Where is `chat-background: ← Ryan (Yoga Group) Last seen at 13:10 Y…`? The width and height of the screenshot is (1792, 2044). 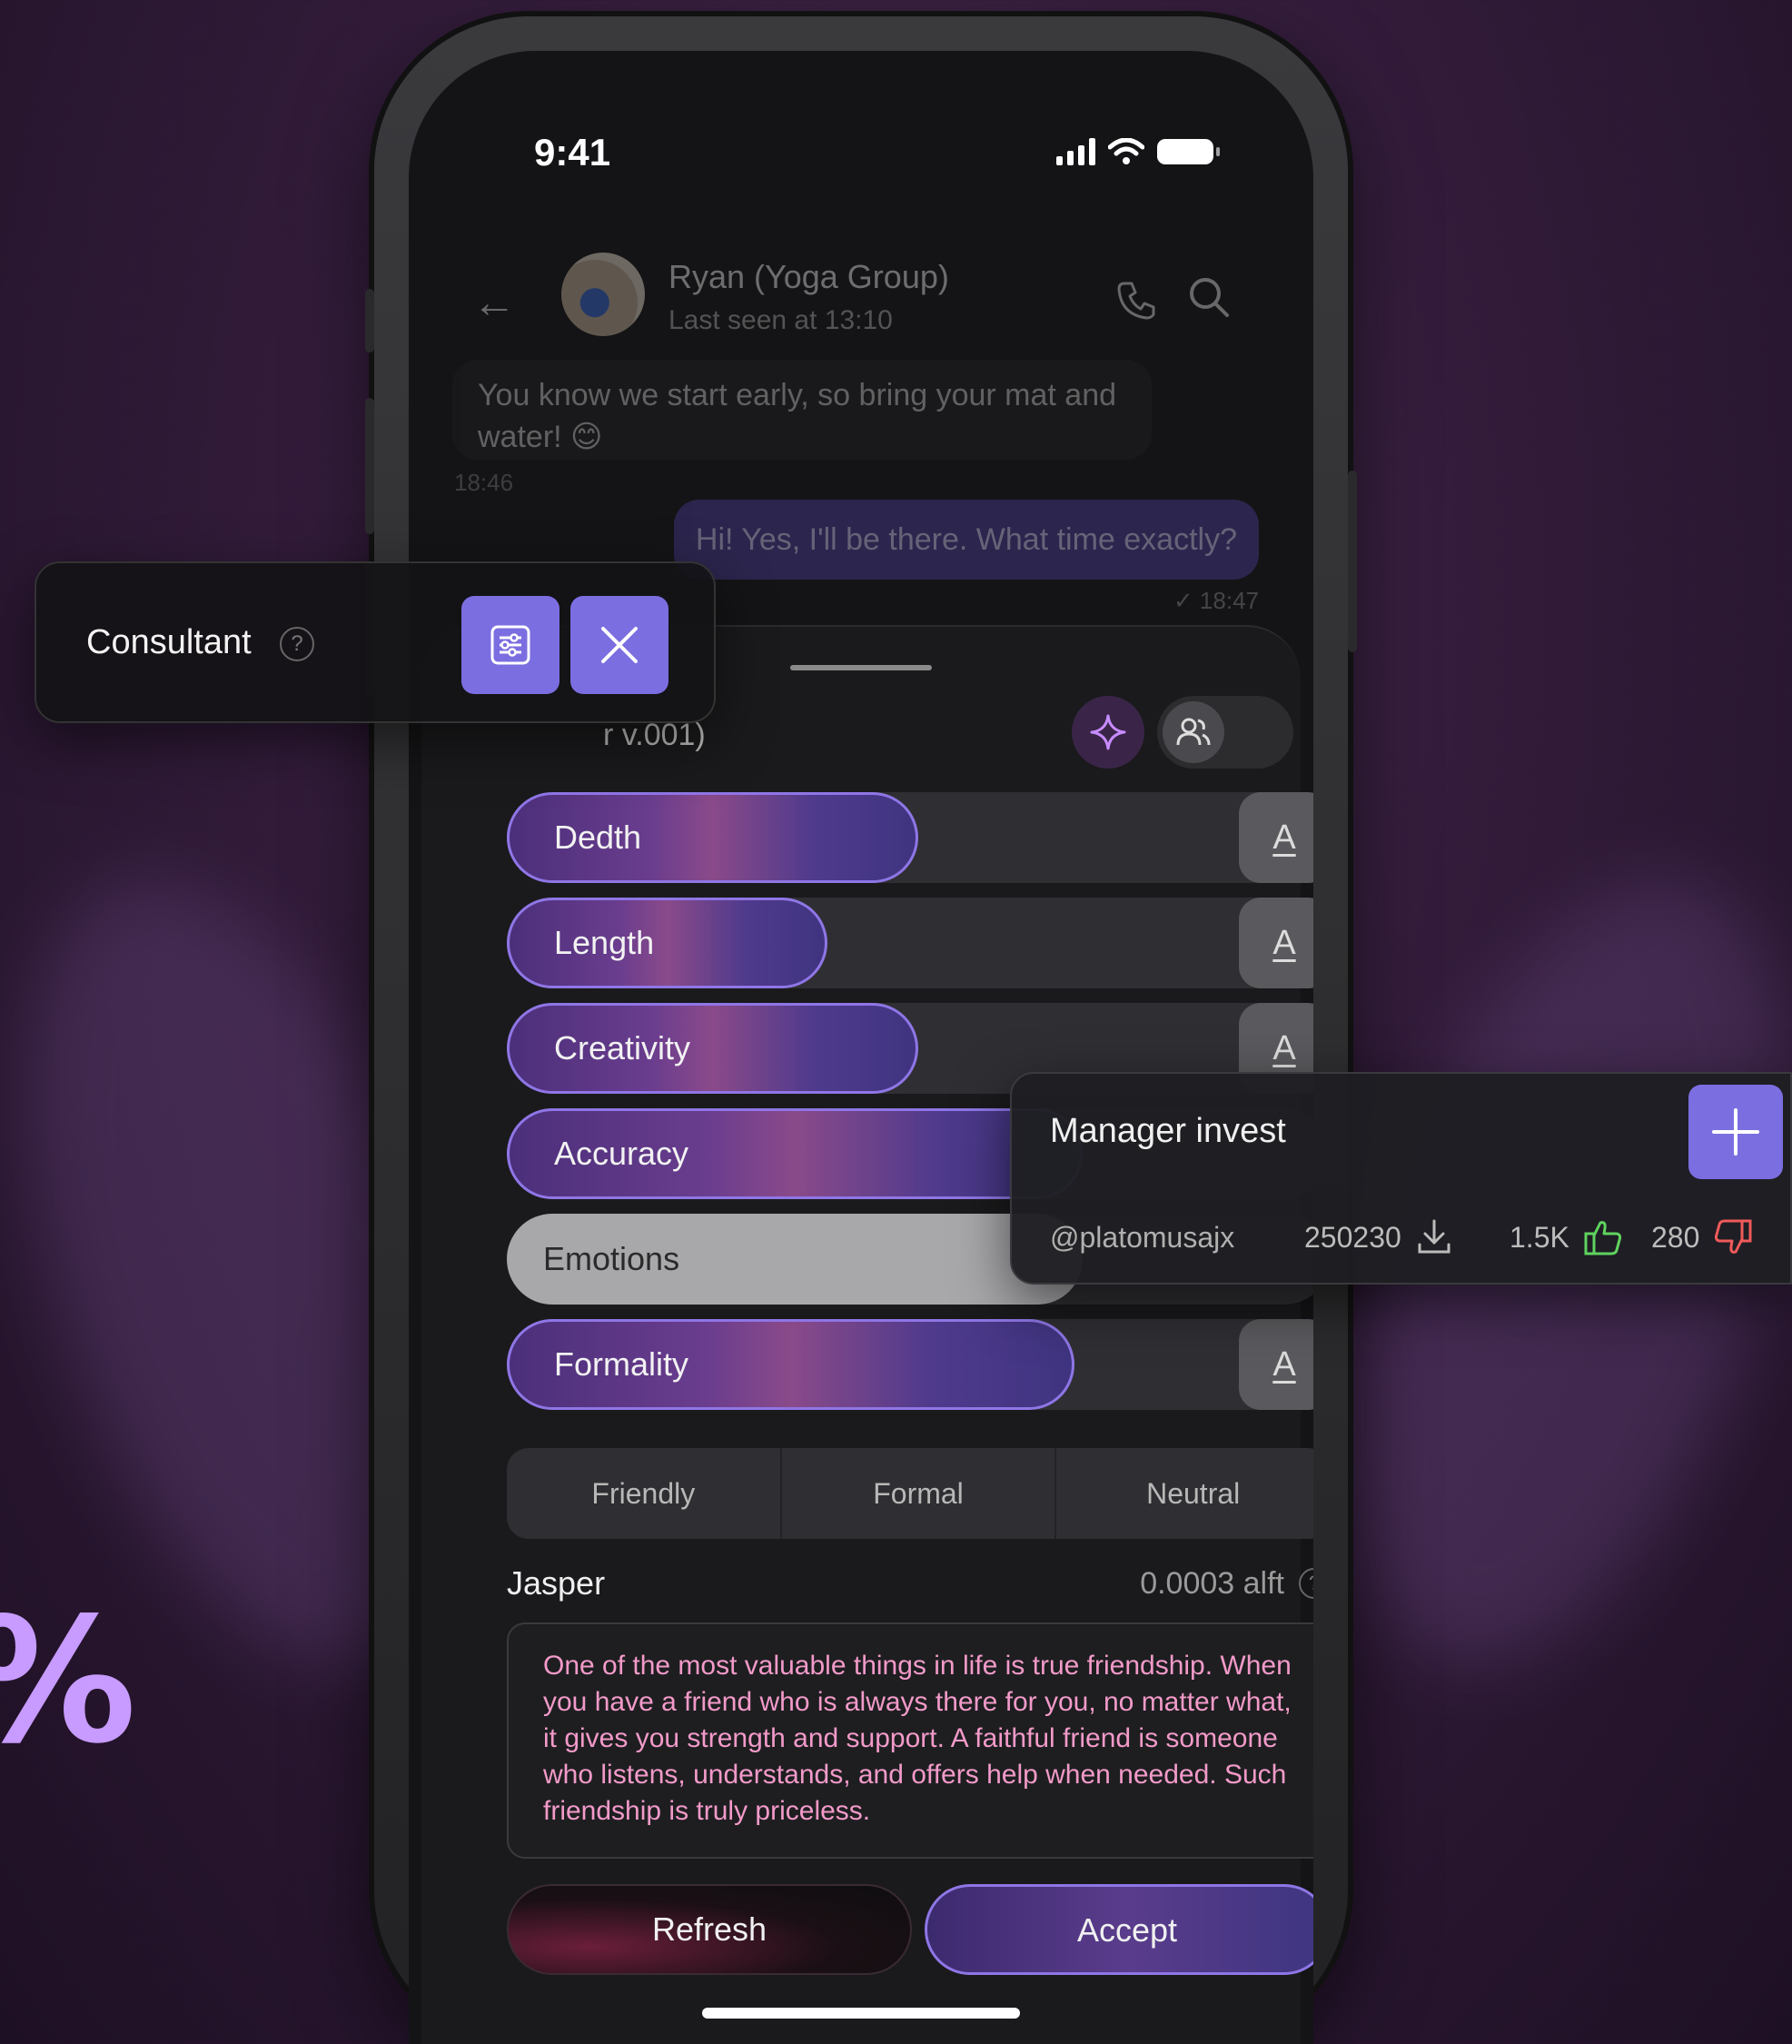 chat-background: ← Ryan (Yoga Group) Last seen at 13:10 Y… is located at coordinates (861, 350).